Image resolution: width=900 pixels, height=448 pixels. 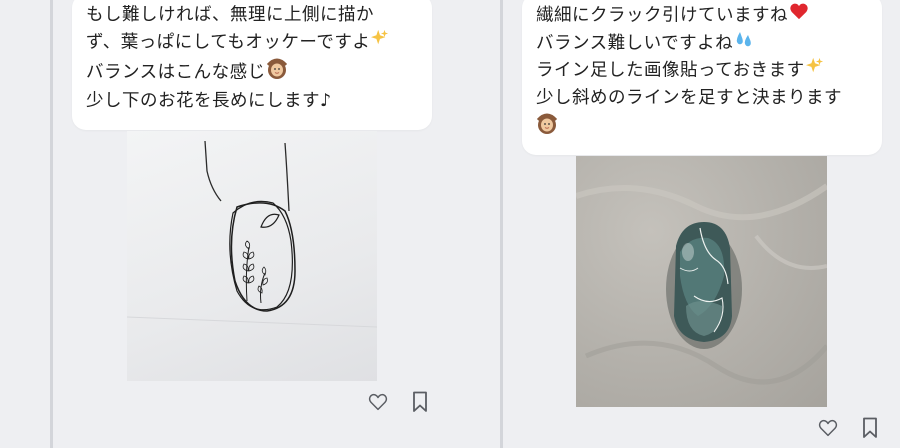 I want to click on left-comment-line-3-wrap: バランスはこんな感じ, so click(x=252, y=72).